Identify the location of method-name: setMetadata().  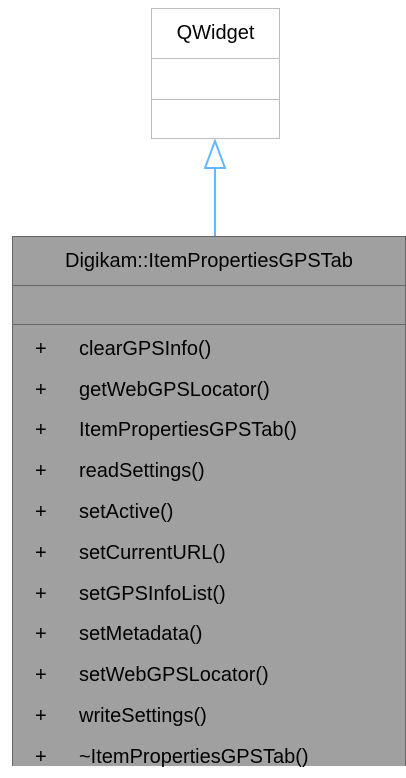
(141, 634).